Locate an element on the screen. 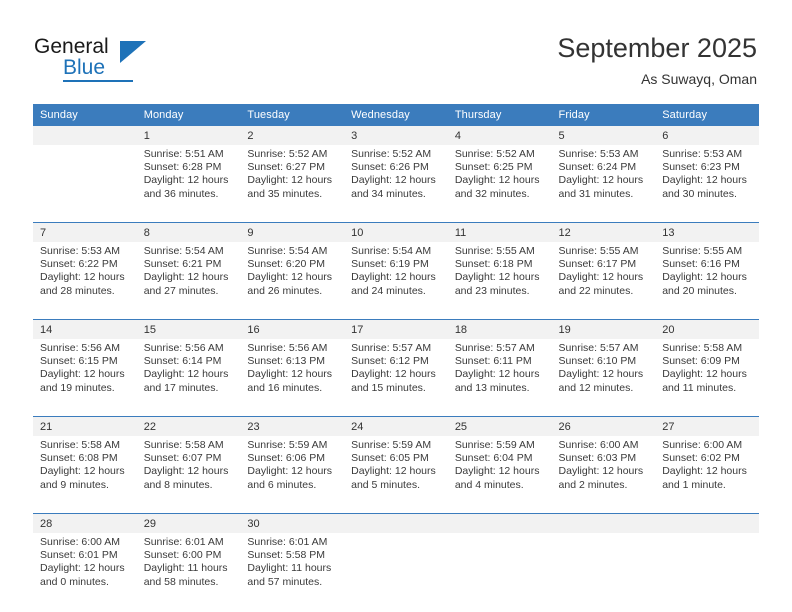 The image size is (792, 612). day-sunset-text: Sunset: 6:15 PM is located at coordinates (79, 361).